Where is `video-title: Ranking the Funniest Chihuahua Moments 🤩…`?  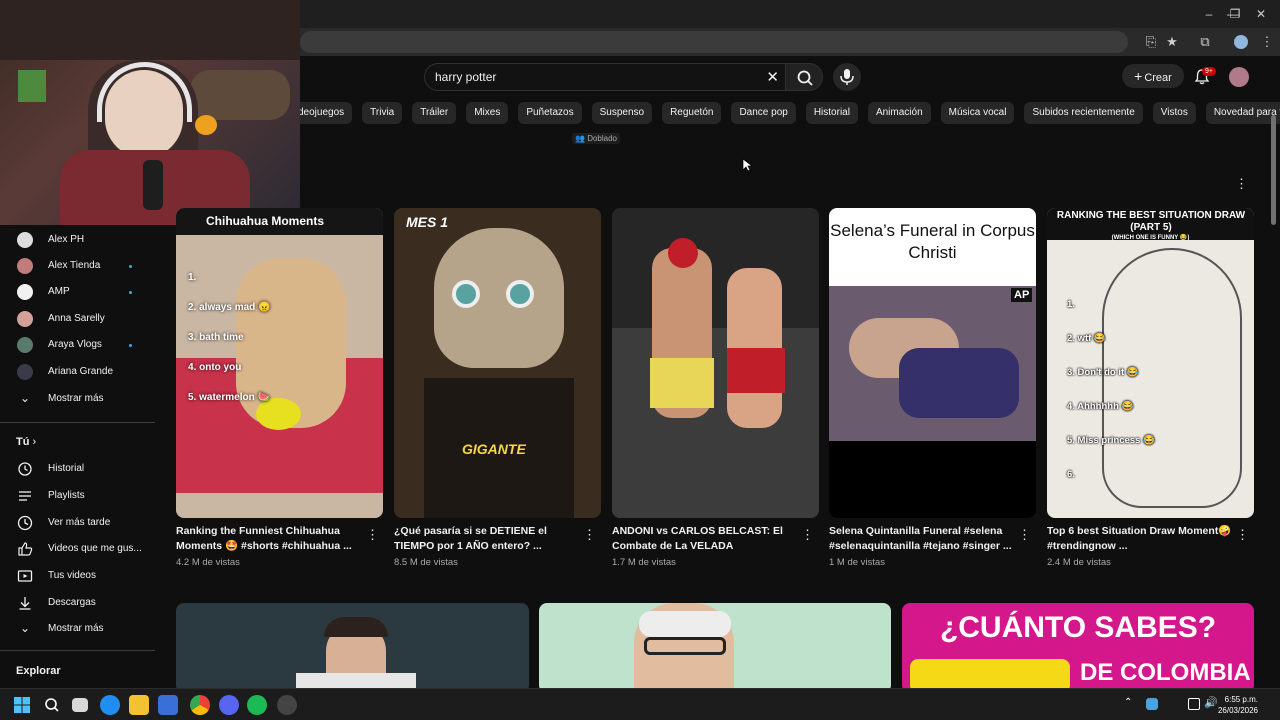
video-title: Ranking the Funniest Chihuahua Moments 🤩… is located at coordinates (268, 539).